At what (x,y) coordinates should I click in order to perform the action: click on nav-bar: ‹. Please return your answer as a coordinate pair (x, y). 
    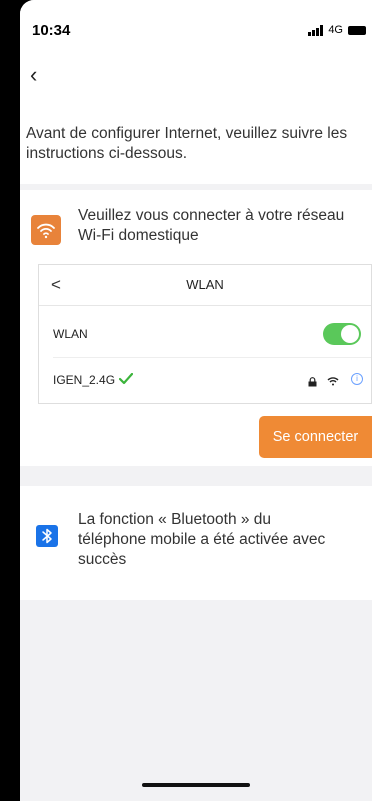
    Looking at the image, I should click on (196, 82).